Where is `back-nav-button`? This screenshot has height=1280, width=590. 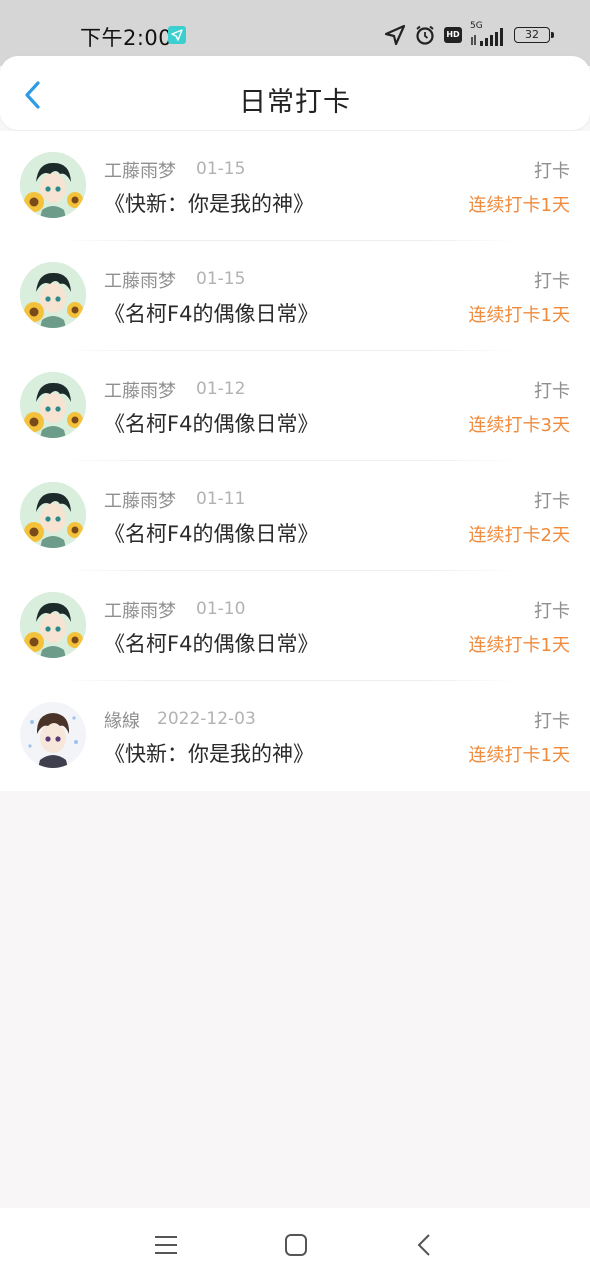 back-nav-button is located at coordinates (425, 1245).